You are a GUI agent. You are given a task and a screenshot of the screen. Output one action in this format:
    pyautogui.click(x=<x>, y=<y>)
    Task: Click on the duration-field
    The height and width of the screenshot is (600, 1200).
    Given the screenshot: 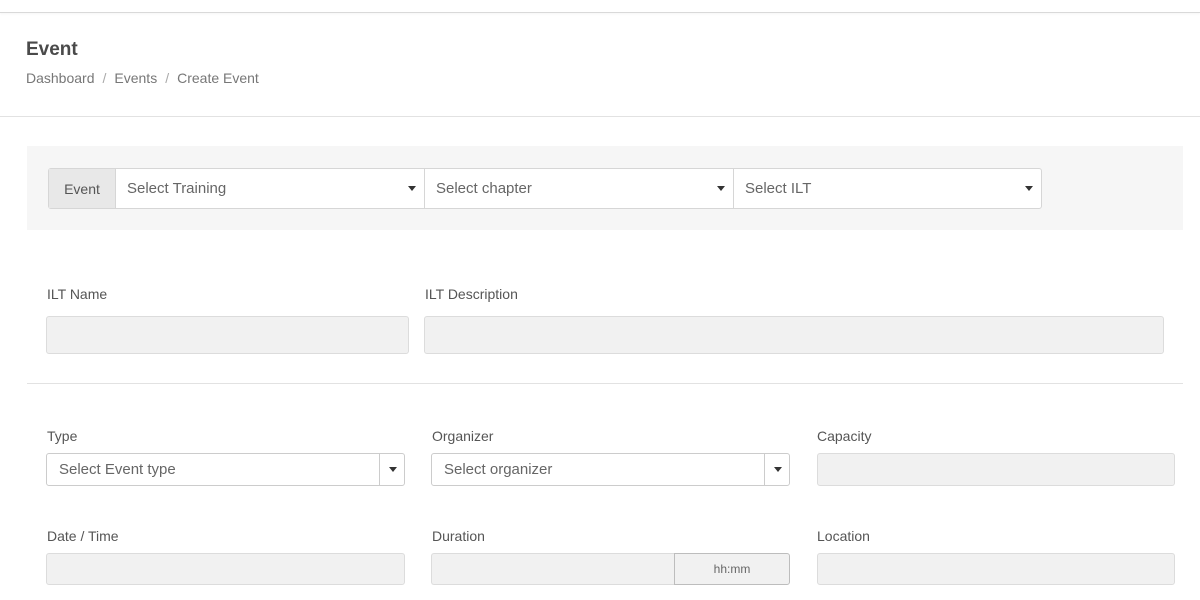 What is the action you would take?
    pyautogui.click(x=552, y=569)
    